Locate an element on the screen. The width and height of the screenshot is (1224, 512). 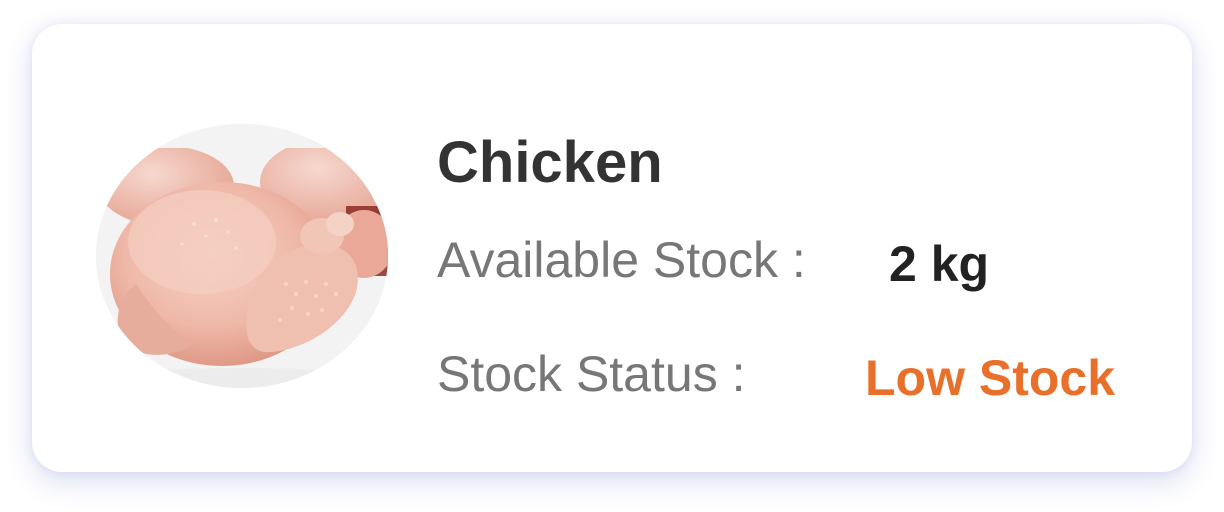
product-name: Chicken is located at coordinates (550, 162).